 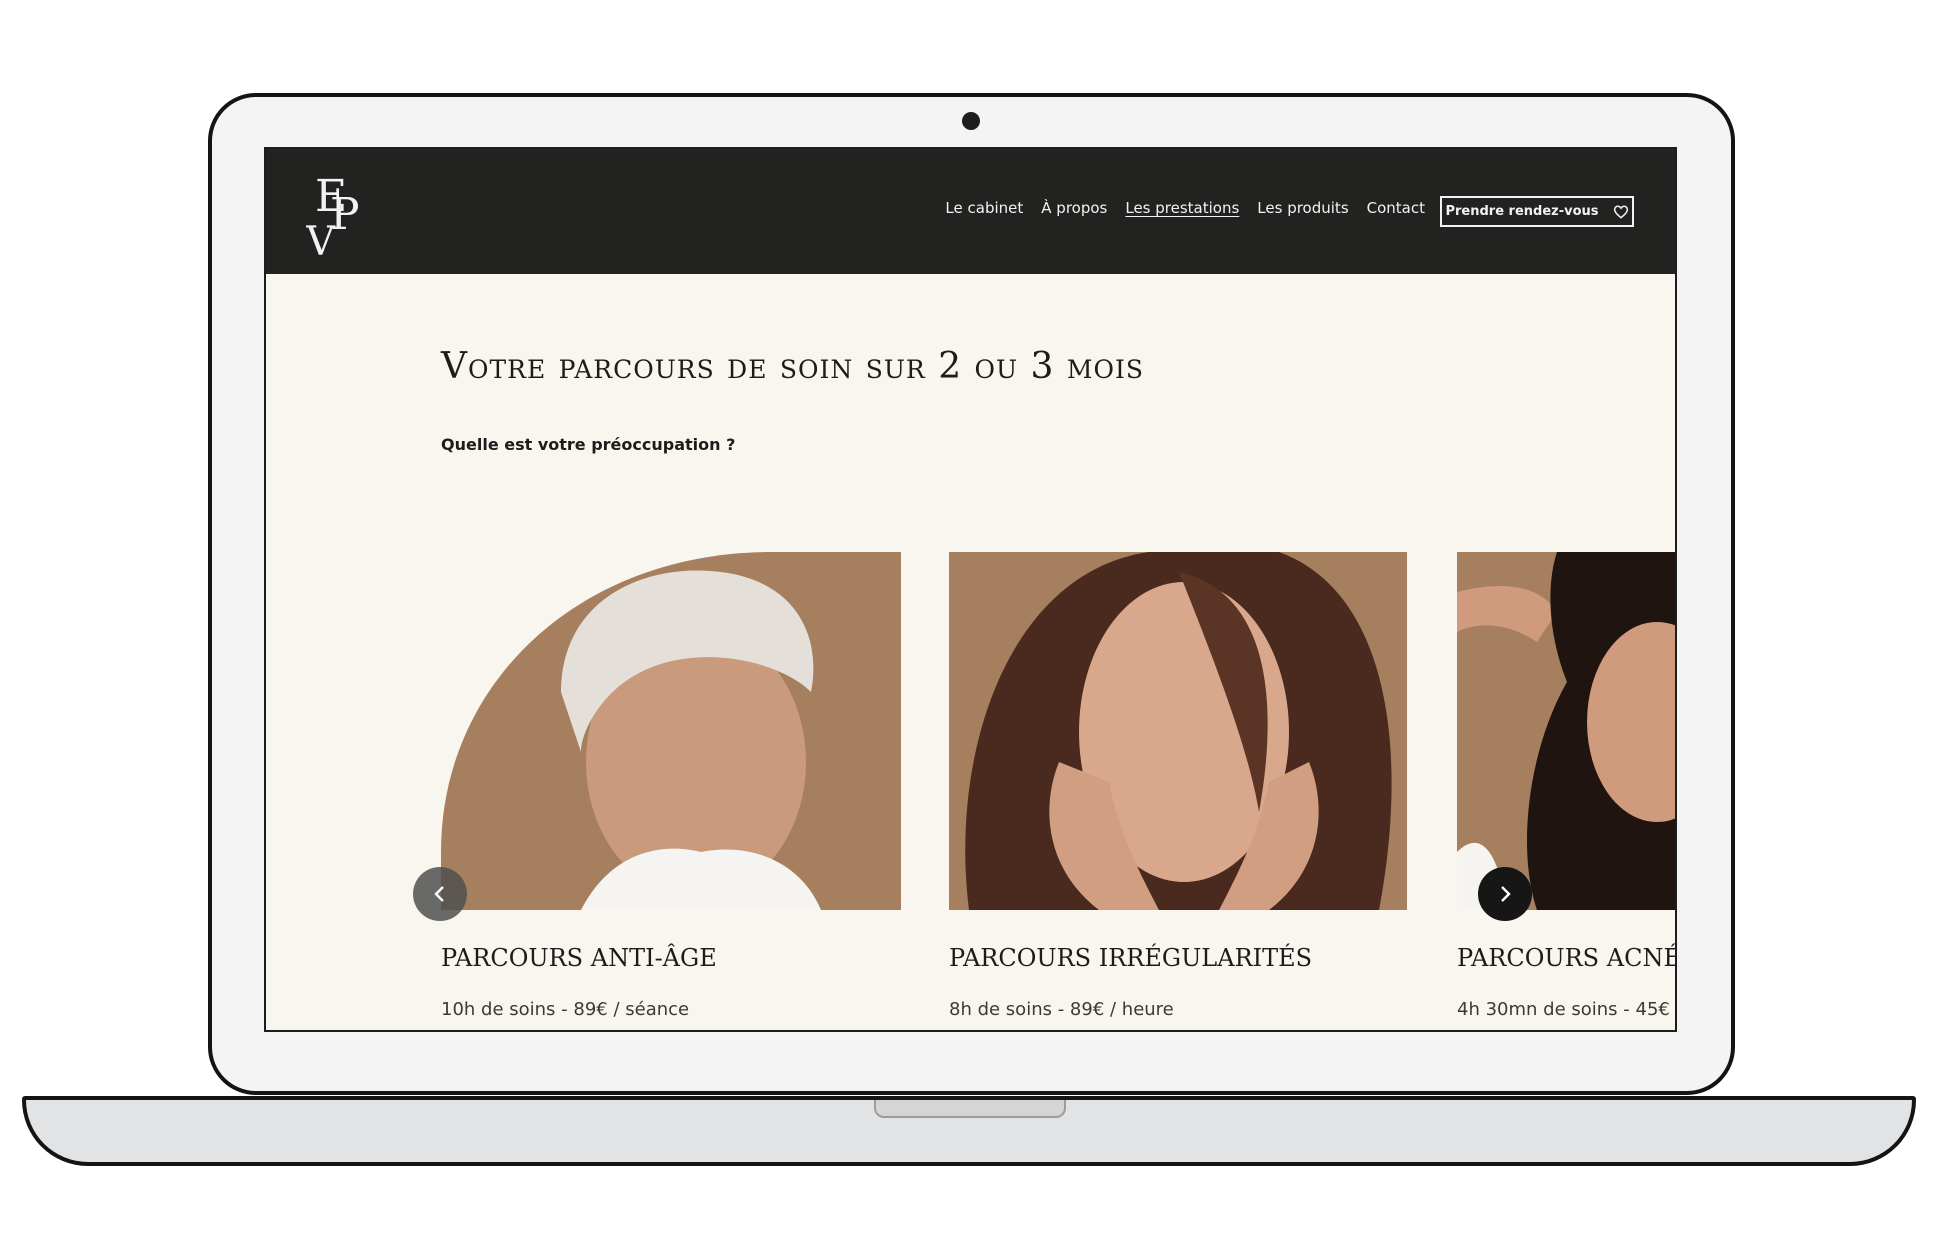 What do you see at coordinates (1182, 208) in the screenshot?
I see `nav-les-prestations: Les prestations` at bounding box center [1182, 208].